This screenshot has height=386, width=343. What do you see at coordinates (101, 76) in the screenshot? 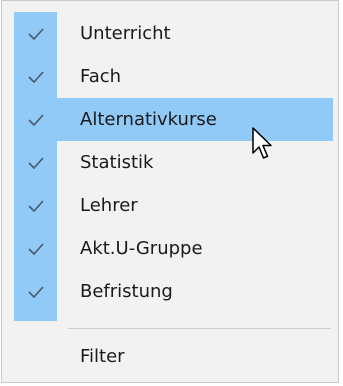
I see `menu-item-label: Fach` at bounding box center [101, 76].